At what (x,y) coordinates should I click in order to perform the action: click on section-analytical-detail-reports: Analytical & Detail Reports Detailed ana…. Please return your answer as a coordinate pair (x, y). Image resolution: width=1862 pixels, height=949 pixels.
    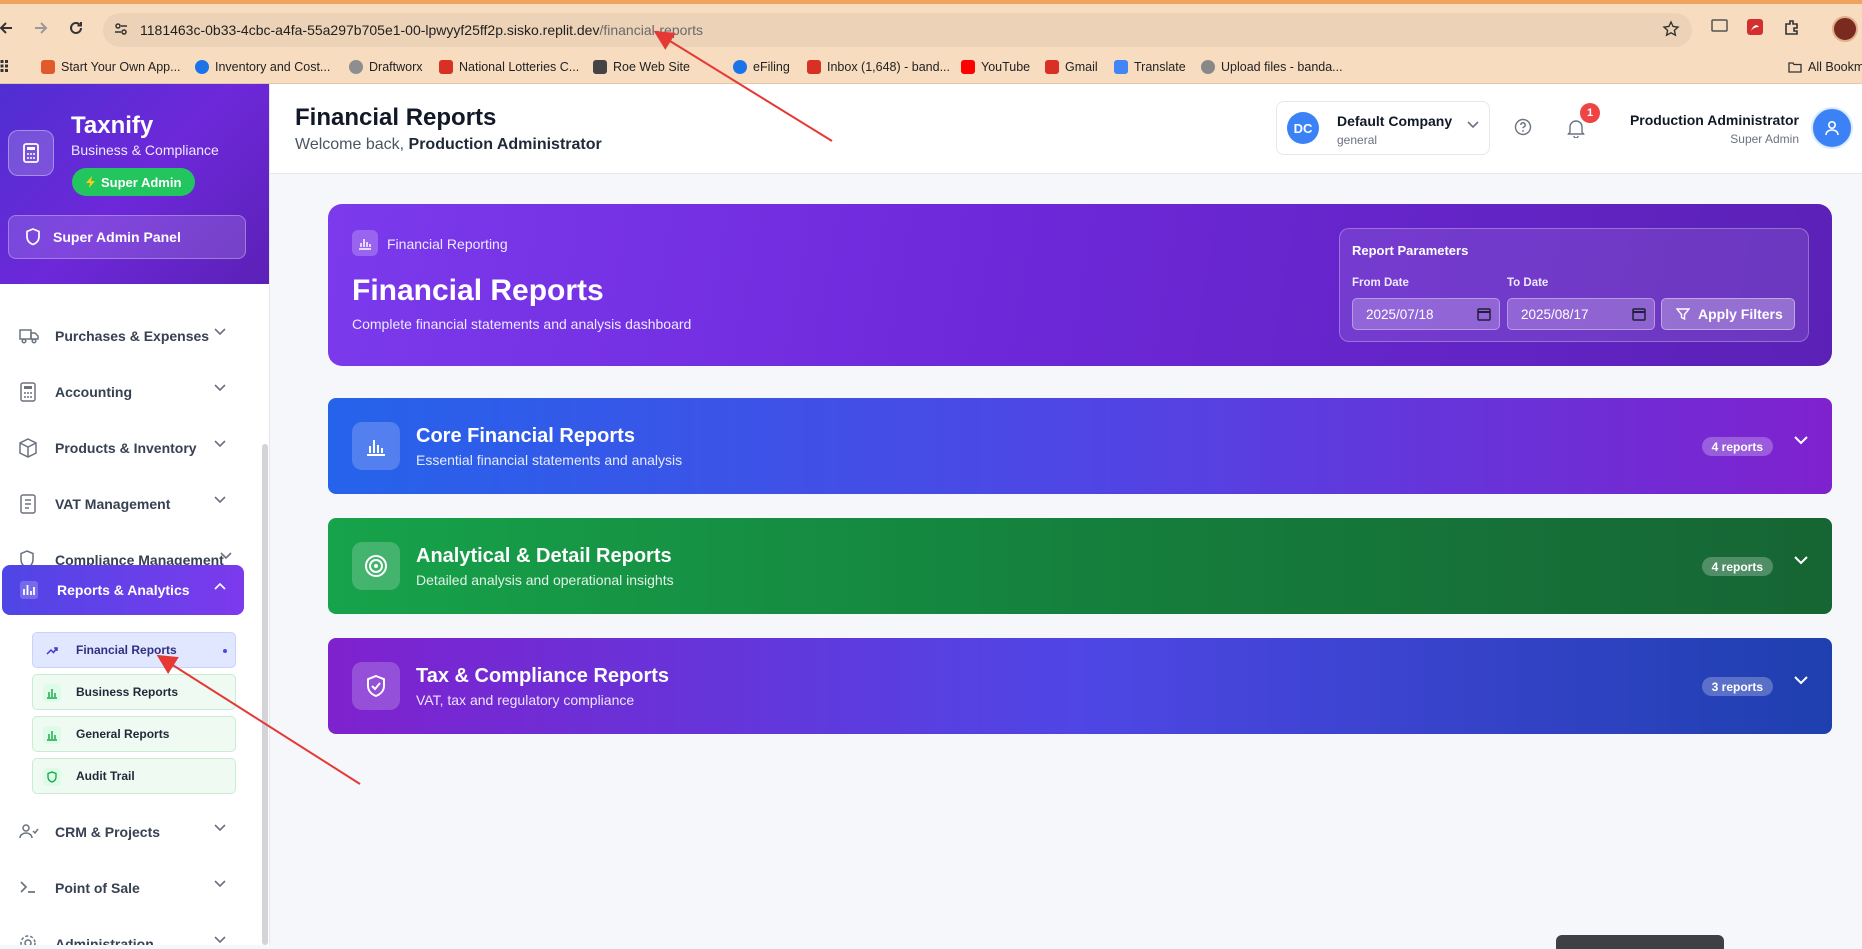
    Looking at the image, I should click on (1080, 566).